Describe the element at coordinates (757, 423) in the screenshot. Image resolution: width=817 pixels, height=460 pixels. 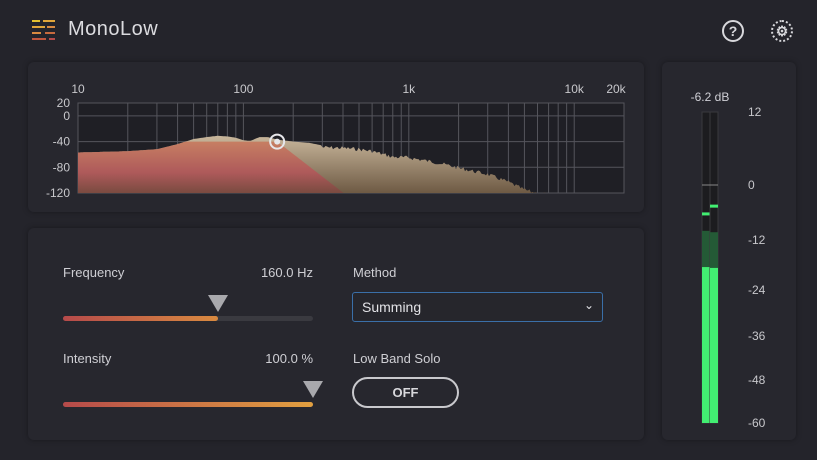
I see `meter-scale-label: -60` at that location.